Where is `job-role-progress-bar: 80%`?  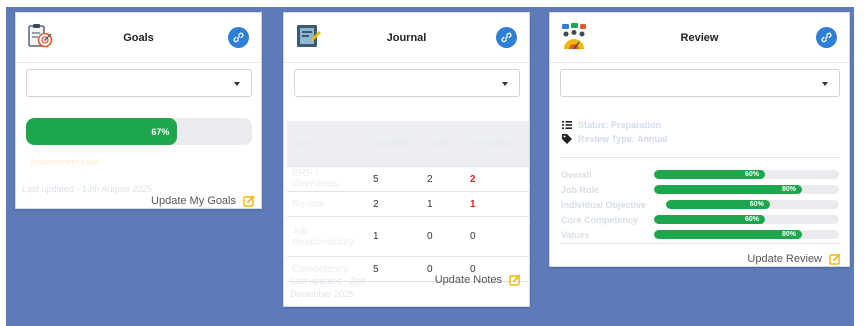
job-role-progress-bar: 80% is located at coordinates (746, 189).